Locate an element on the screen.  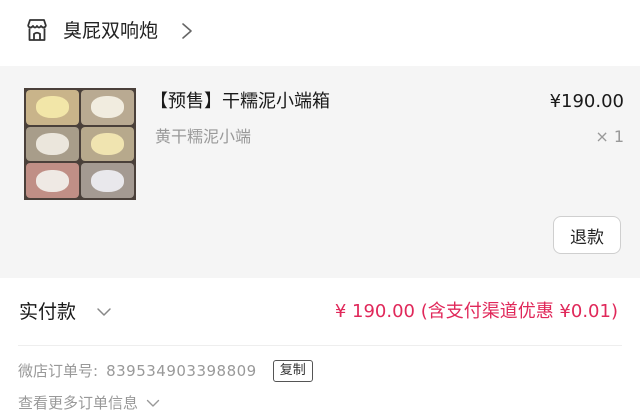
chevron-right-icon is located at coordinates (187, 31).